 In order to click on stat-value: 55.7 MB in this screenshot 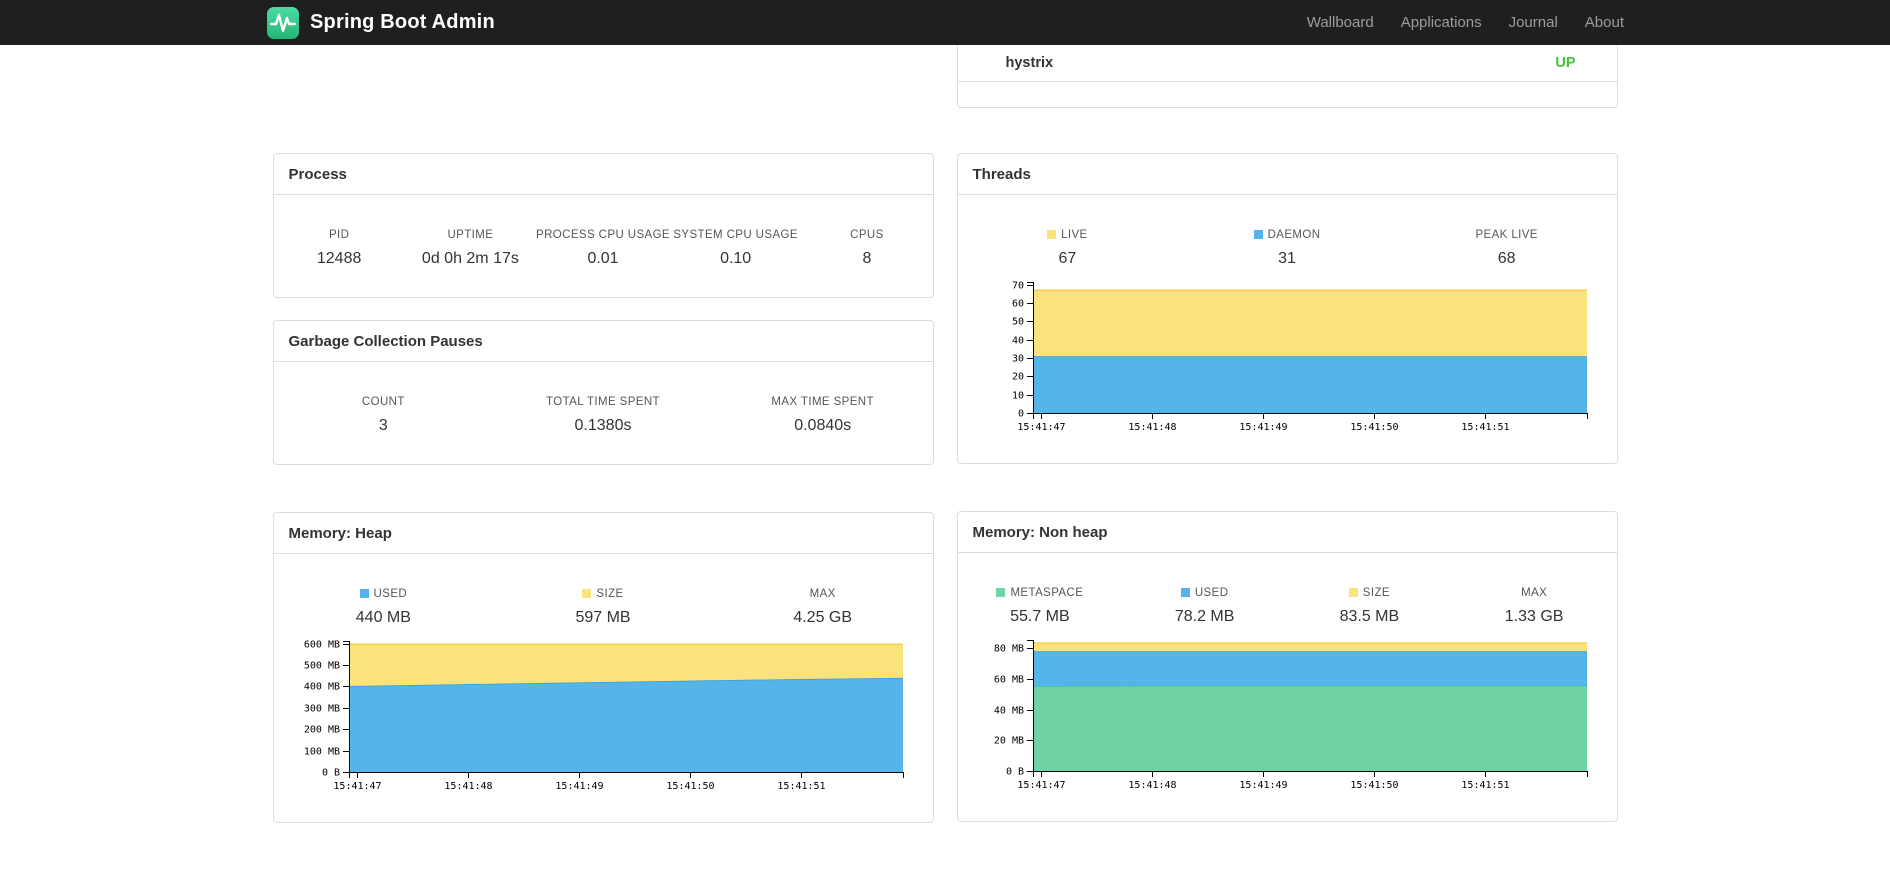, I will do `click(1040, 616)`.